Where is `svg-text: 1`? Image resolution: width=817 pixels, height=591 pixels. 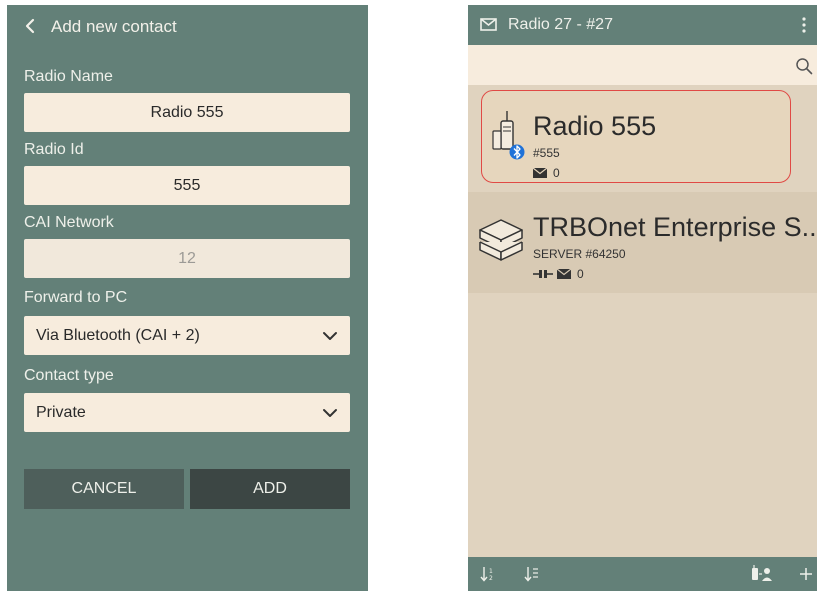 svg-text: 1 is located at coordinates (491, 571).